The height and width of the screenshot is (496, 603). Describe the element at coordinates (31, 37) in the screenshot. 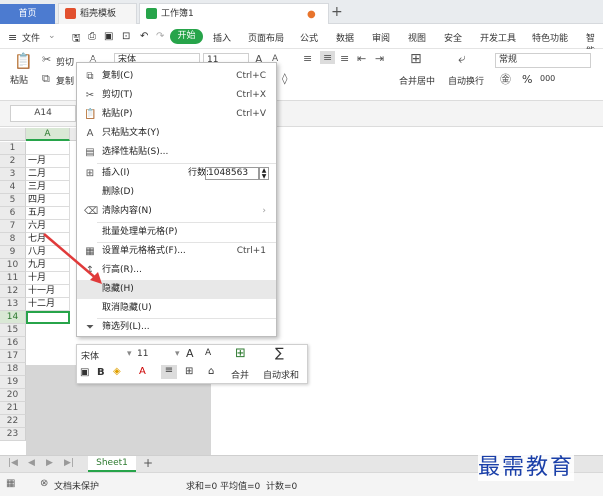

I see `menu-file: 文件` at that location.